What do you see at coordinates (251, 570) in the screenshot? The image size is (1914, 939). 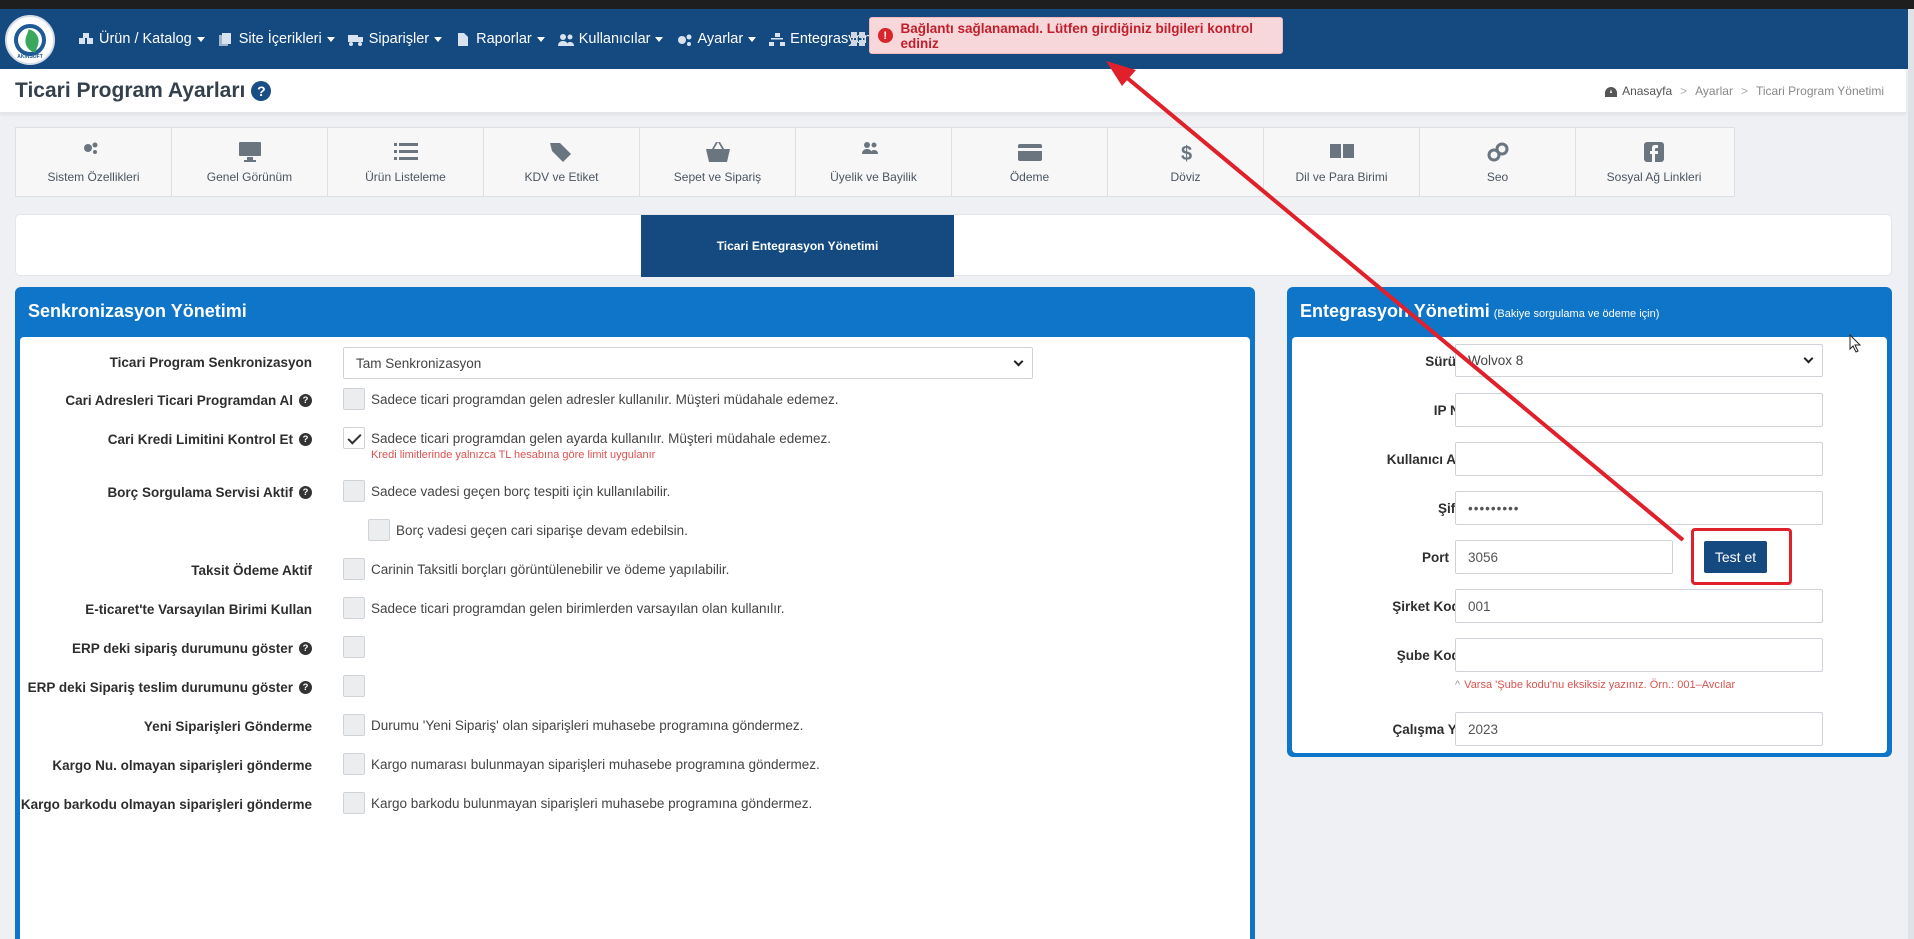 I see `sync-setting-label: Taksit Ödeme Aktif` at bounding box center [251, 570].